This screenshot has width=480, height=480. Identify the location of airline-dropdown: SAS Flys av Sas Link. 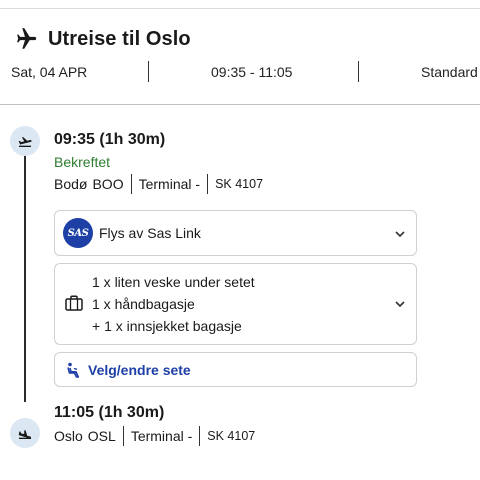
(235, 233).